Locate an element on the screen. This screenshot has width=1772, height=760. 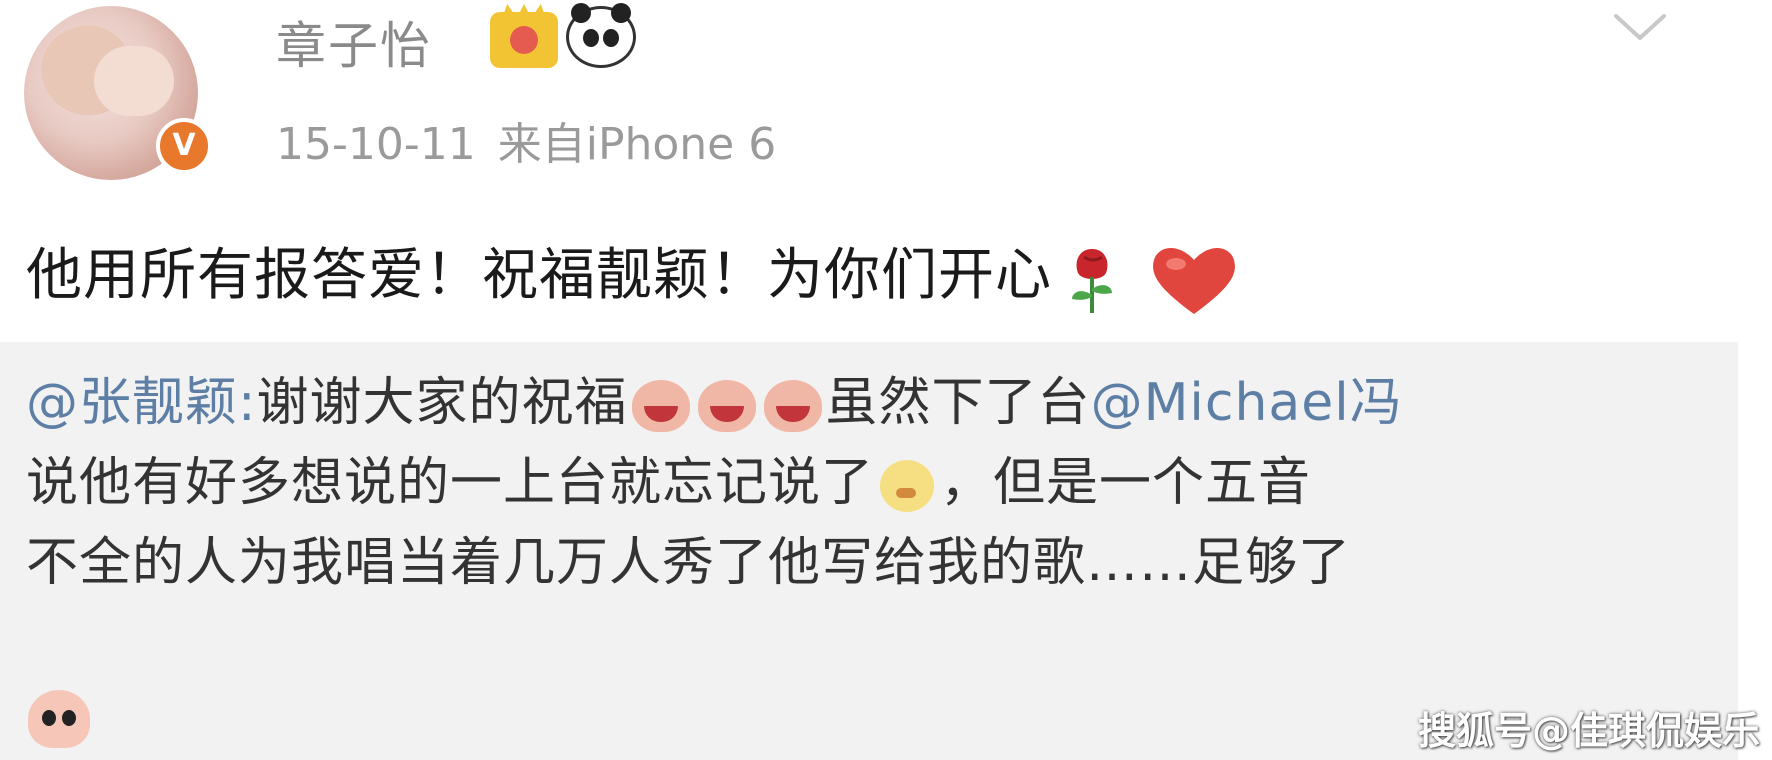
watermark: 搜狐号@佳琪侃娱乐 is located at coordinates (1589, 731).